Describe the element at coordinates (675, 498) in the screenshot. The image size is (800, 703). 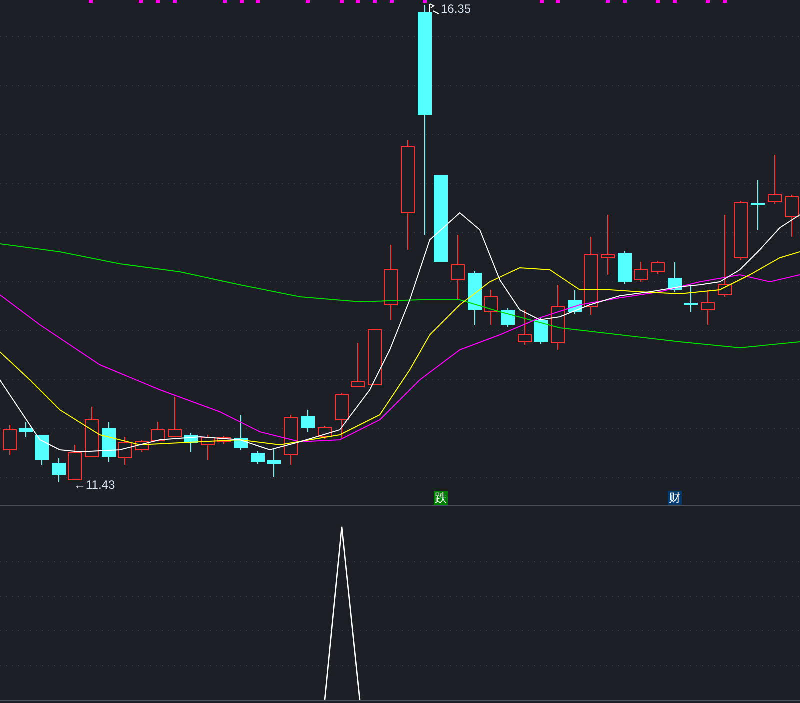
I see `signal-label: 财` at that location.